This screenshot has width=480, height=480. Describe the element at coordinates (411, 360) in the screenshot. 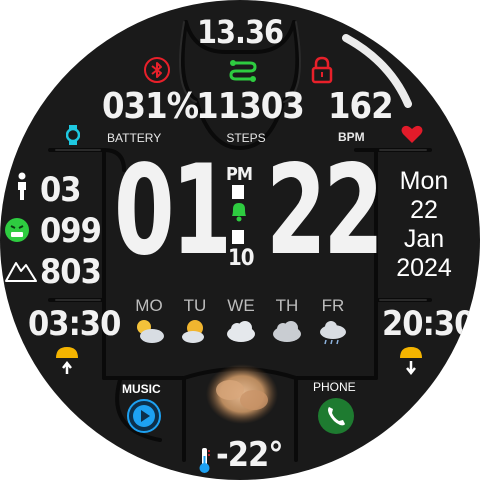

I see `sunset-icon` at that location.